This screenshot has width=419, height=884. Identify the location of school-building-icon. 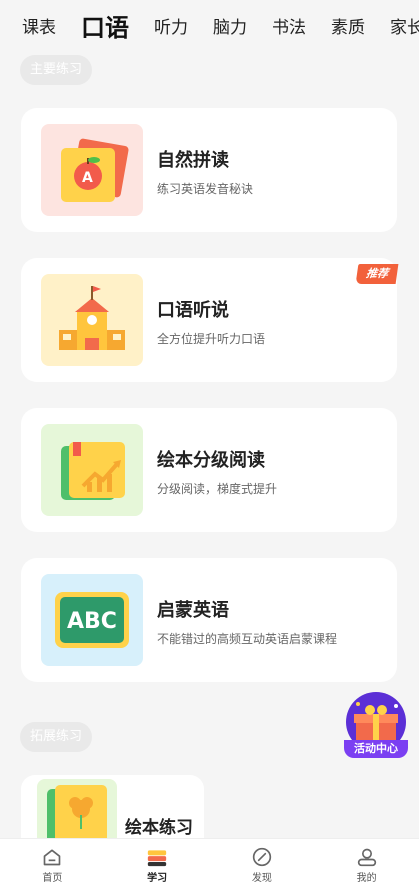
(92, 320).